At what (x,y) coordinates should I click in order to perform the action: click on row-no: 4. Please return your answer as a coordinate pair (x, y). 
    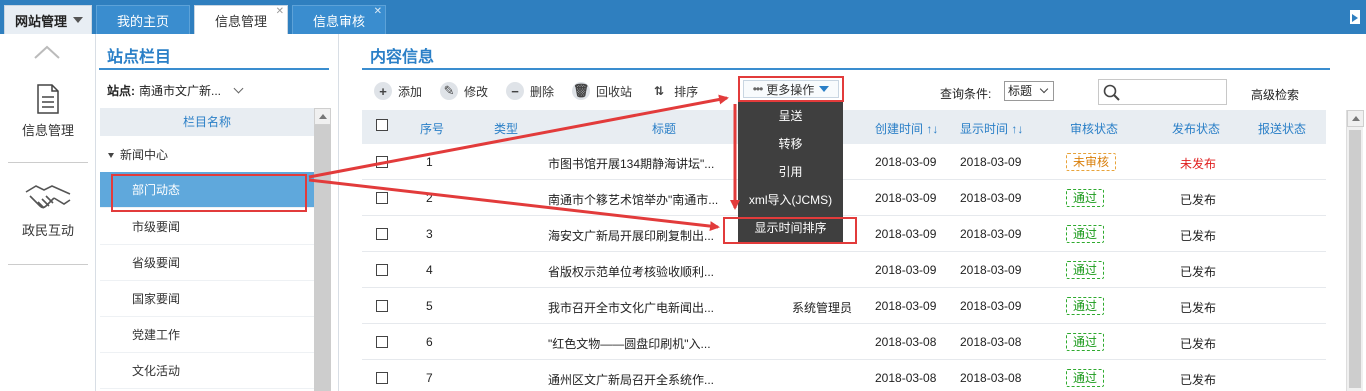
    Looking at the image, I should click on (429, 270).